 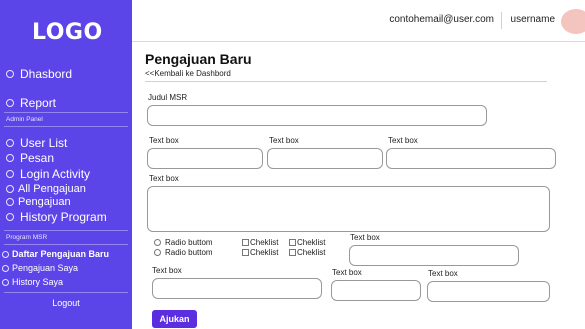 I want to click on sidebar-item-pengajuan-saya: Pengajuan Saya, so click(x=40, y=268).